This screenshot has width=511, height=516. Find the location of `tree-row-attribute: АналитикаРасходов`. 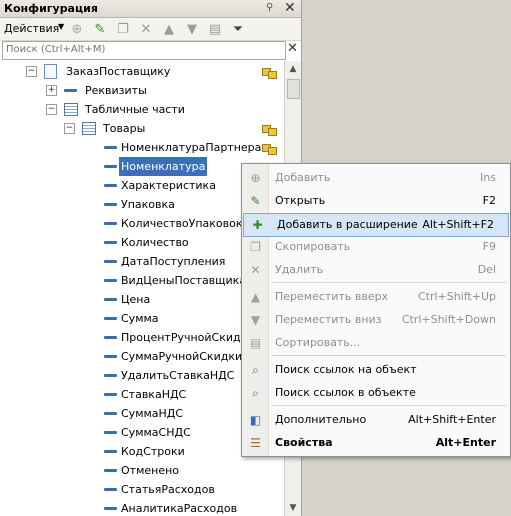

tree-row-attribute: АналитикаРасходов is located at coordinates (142, 507).